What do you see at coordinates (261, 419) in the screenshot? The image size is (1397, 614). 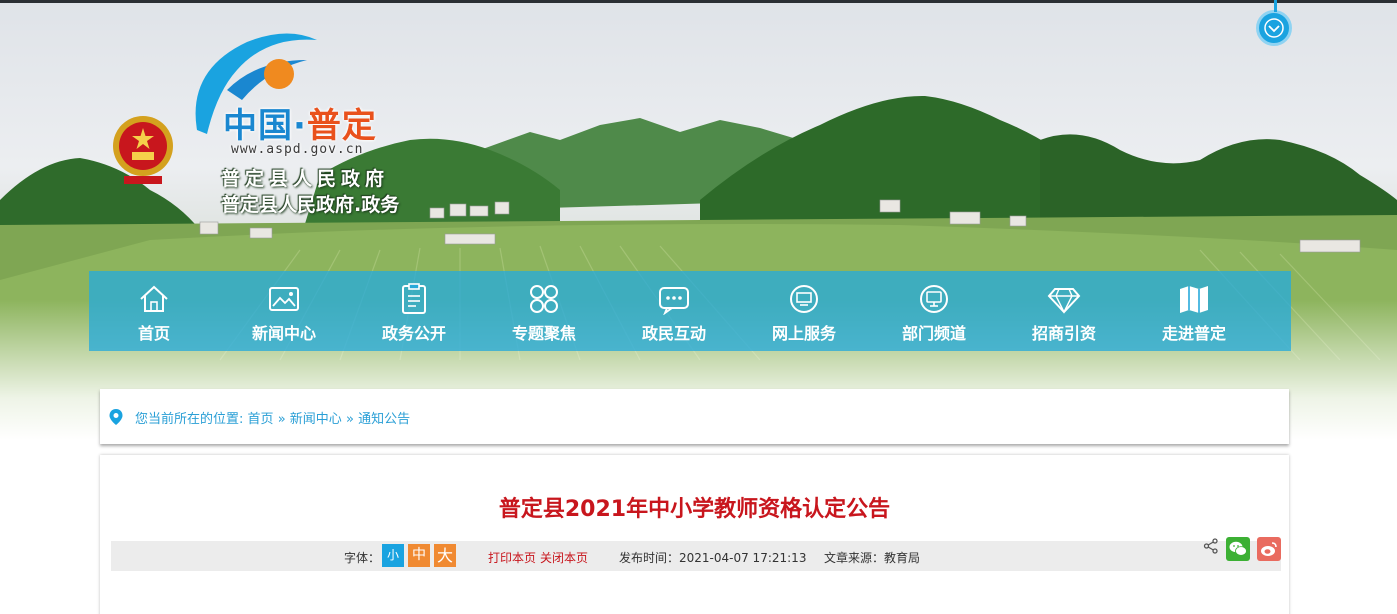 I see `breadcrumb-home-link: 首页` at bounding box center [261, 419].